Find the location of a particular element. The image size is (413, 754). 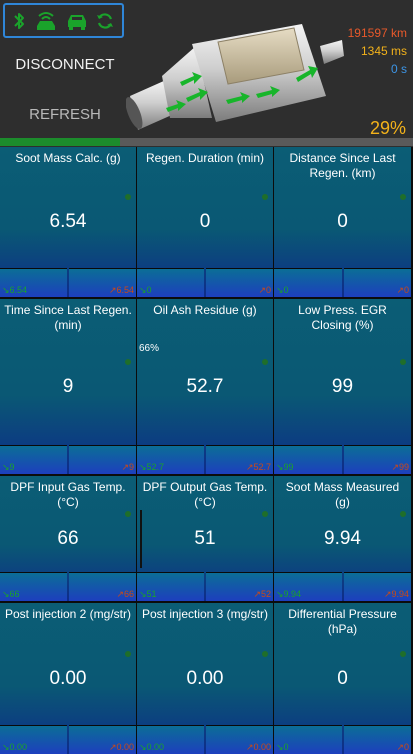

max-cell: ↗9 is located at coordinates (102, 459).